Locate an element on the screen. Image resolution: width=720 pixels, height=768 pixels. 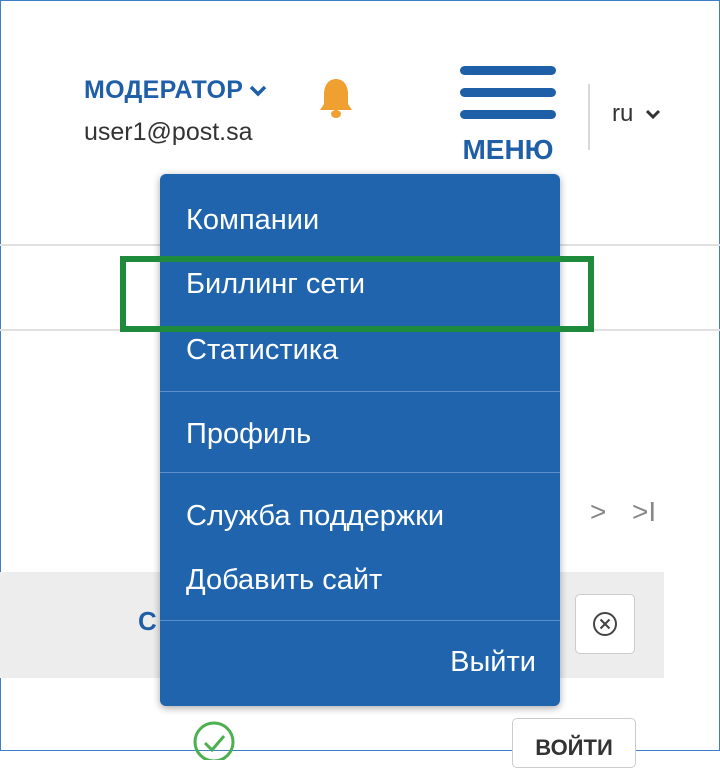
header-divider is located at coordinates (589, 117).